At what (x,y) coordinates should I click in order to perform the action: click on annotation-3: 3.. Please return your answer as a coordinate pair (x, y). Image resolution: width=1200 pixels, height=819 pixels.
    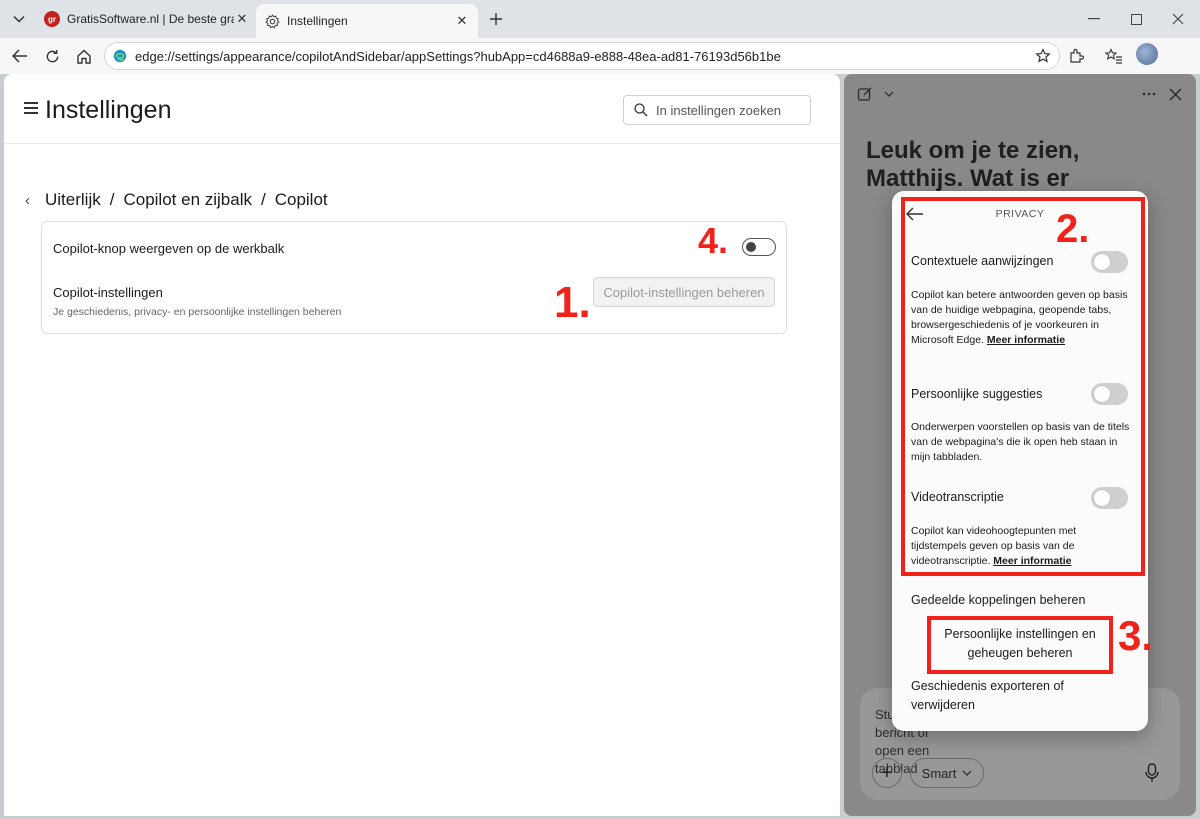
    Looking at the image, I should click on (1136, 635).